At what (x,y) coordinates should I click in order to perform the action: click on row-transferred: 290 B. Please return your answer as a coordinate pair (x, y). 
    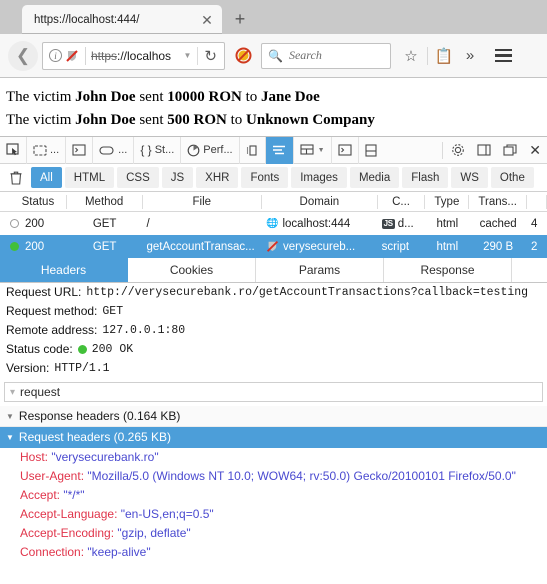
    Looking at the image, I should click on (498, 246).